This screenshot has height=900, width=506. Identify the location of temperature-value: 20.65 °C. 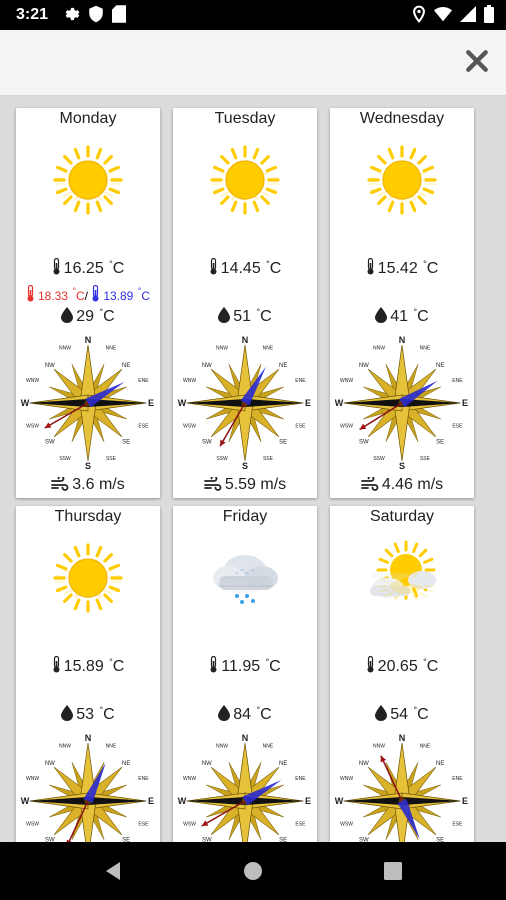
(402, 666).